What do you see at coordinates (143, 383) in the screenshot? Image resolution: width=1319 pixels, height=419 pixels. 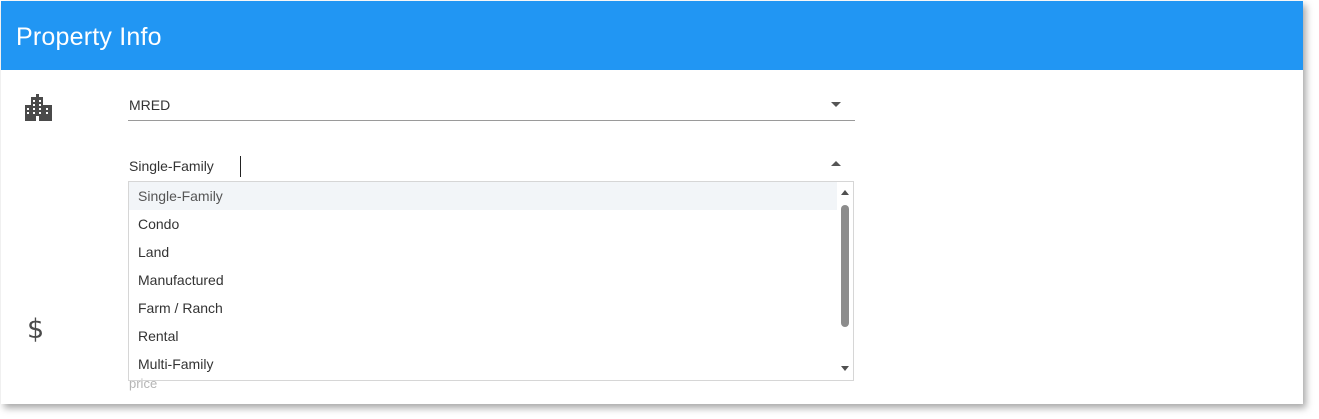 I see `price-field-label: price` at bounding box center [143, 383].